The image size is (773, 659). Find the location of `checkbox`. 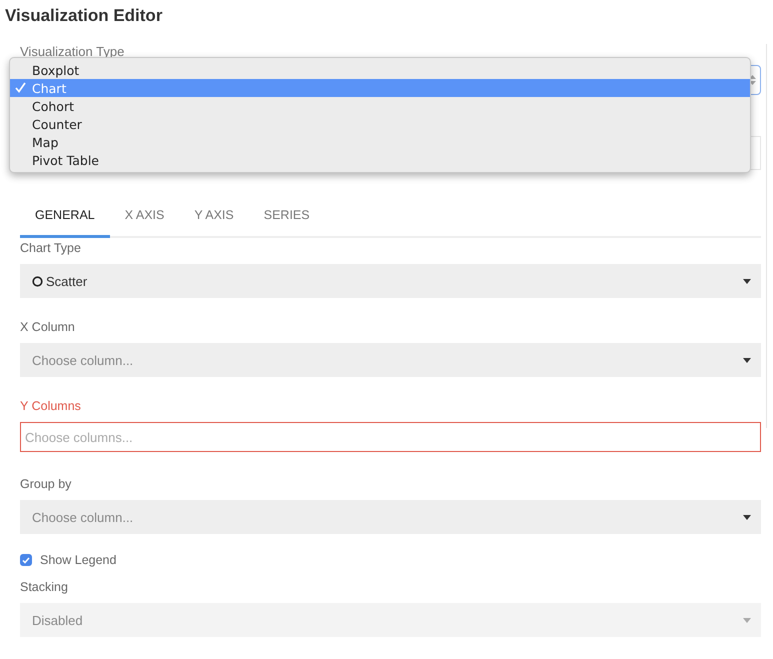

checkbox is located at coordinates (26, 560).